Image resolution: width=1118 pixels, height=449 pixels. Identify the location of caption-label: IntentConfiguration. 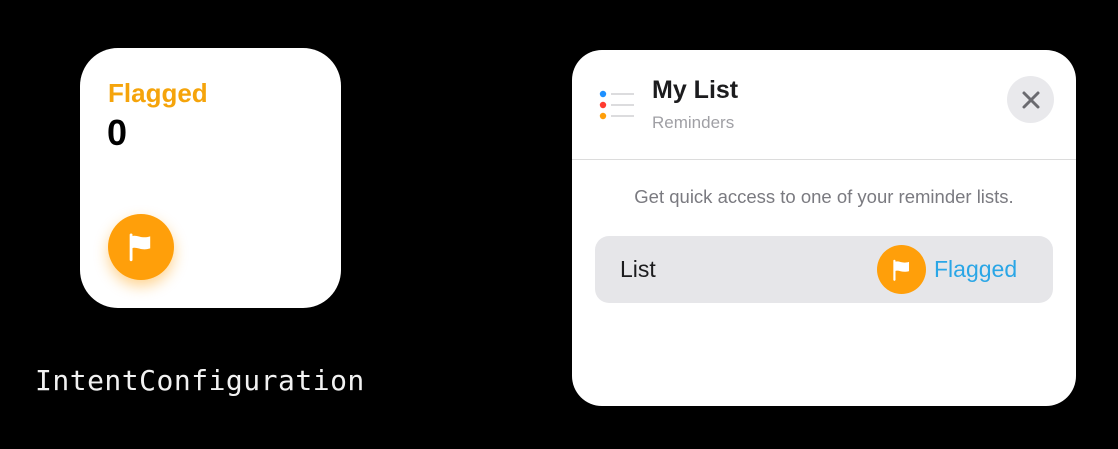
(200, 380).